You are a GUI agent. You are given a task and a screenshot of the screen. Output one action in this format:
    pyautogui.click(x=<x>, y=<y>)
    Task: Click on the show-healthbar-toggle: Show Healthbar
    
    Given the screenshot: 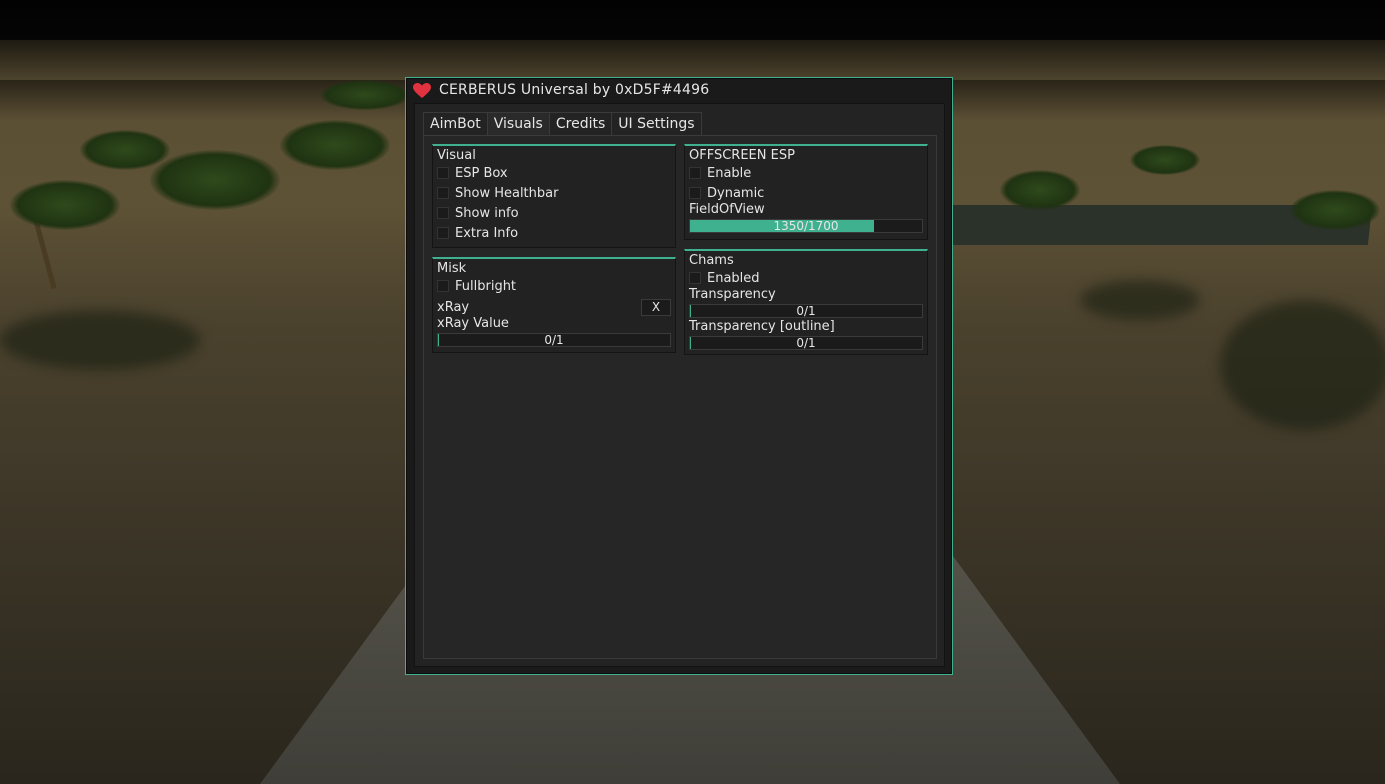 What is the action you would take?
    pyautogui.click(x=497, y=193)
    